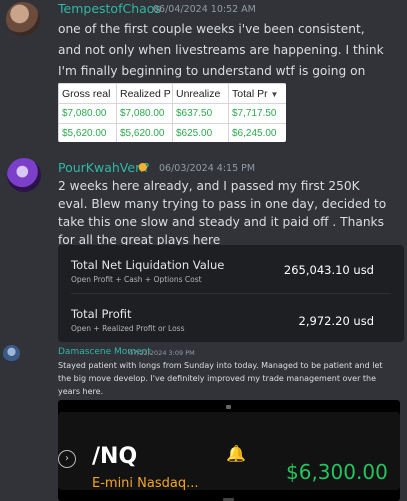 The height and width of the screenshot is (501, 407). Describe the element at coordinates (250, 93) in the screenshot. I see `column-header-label: Total Pr` at that location.